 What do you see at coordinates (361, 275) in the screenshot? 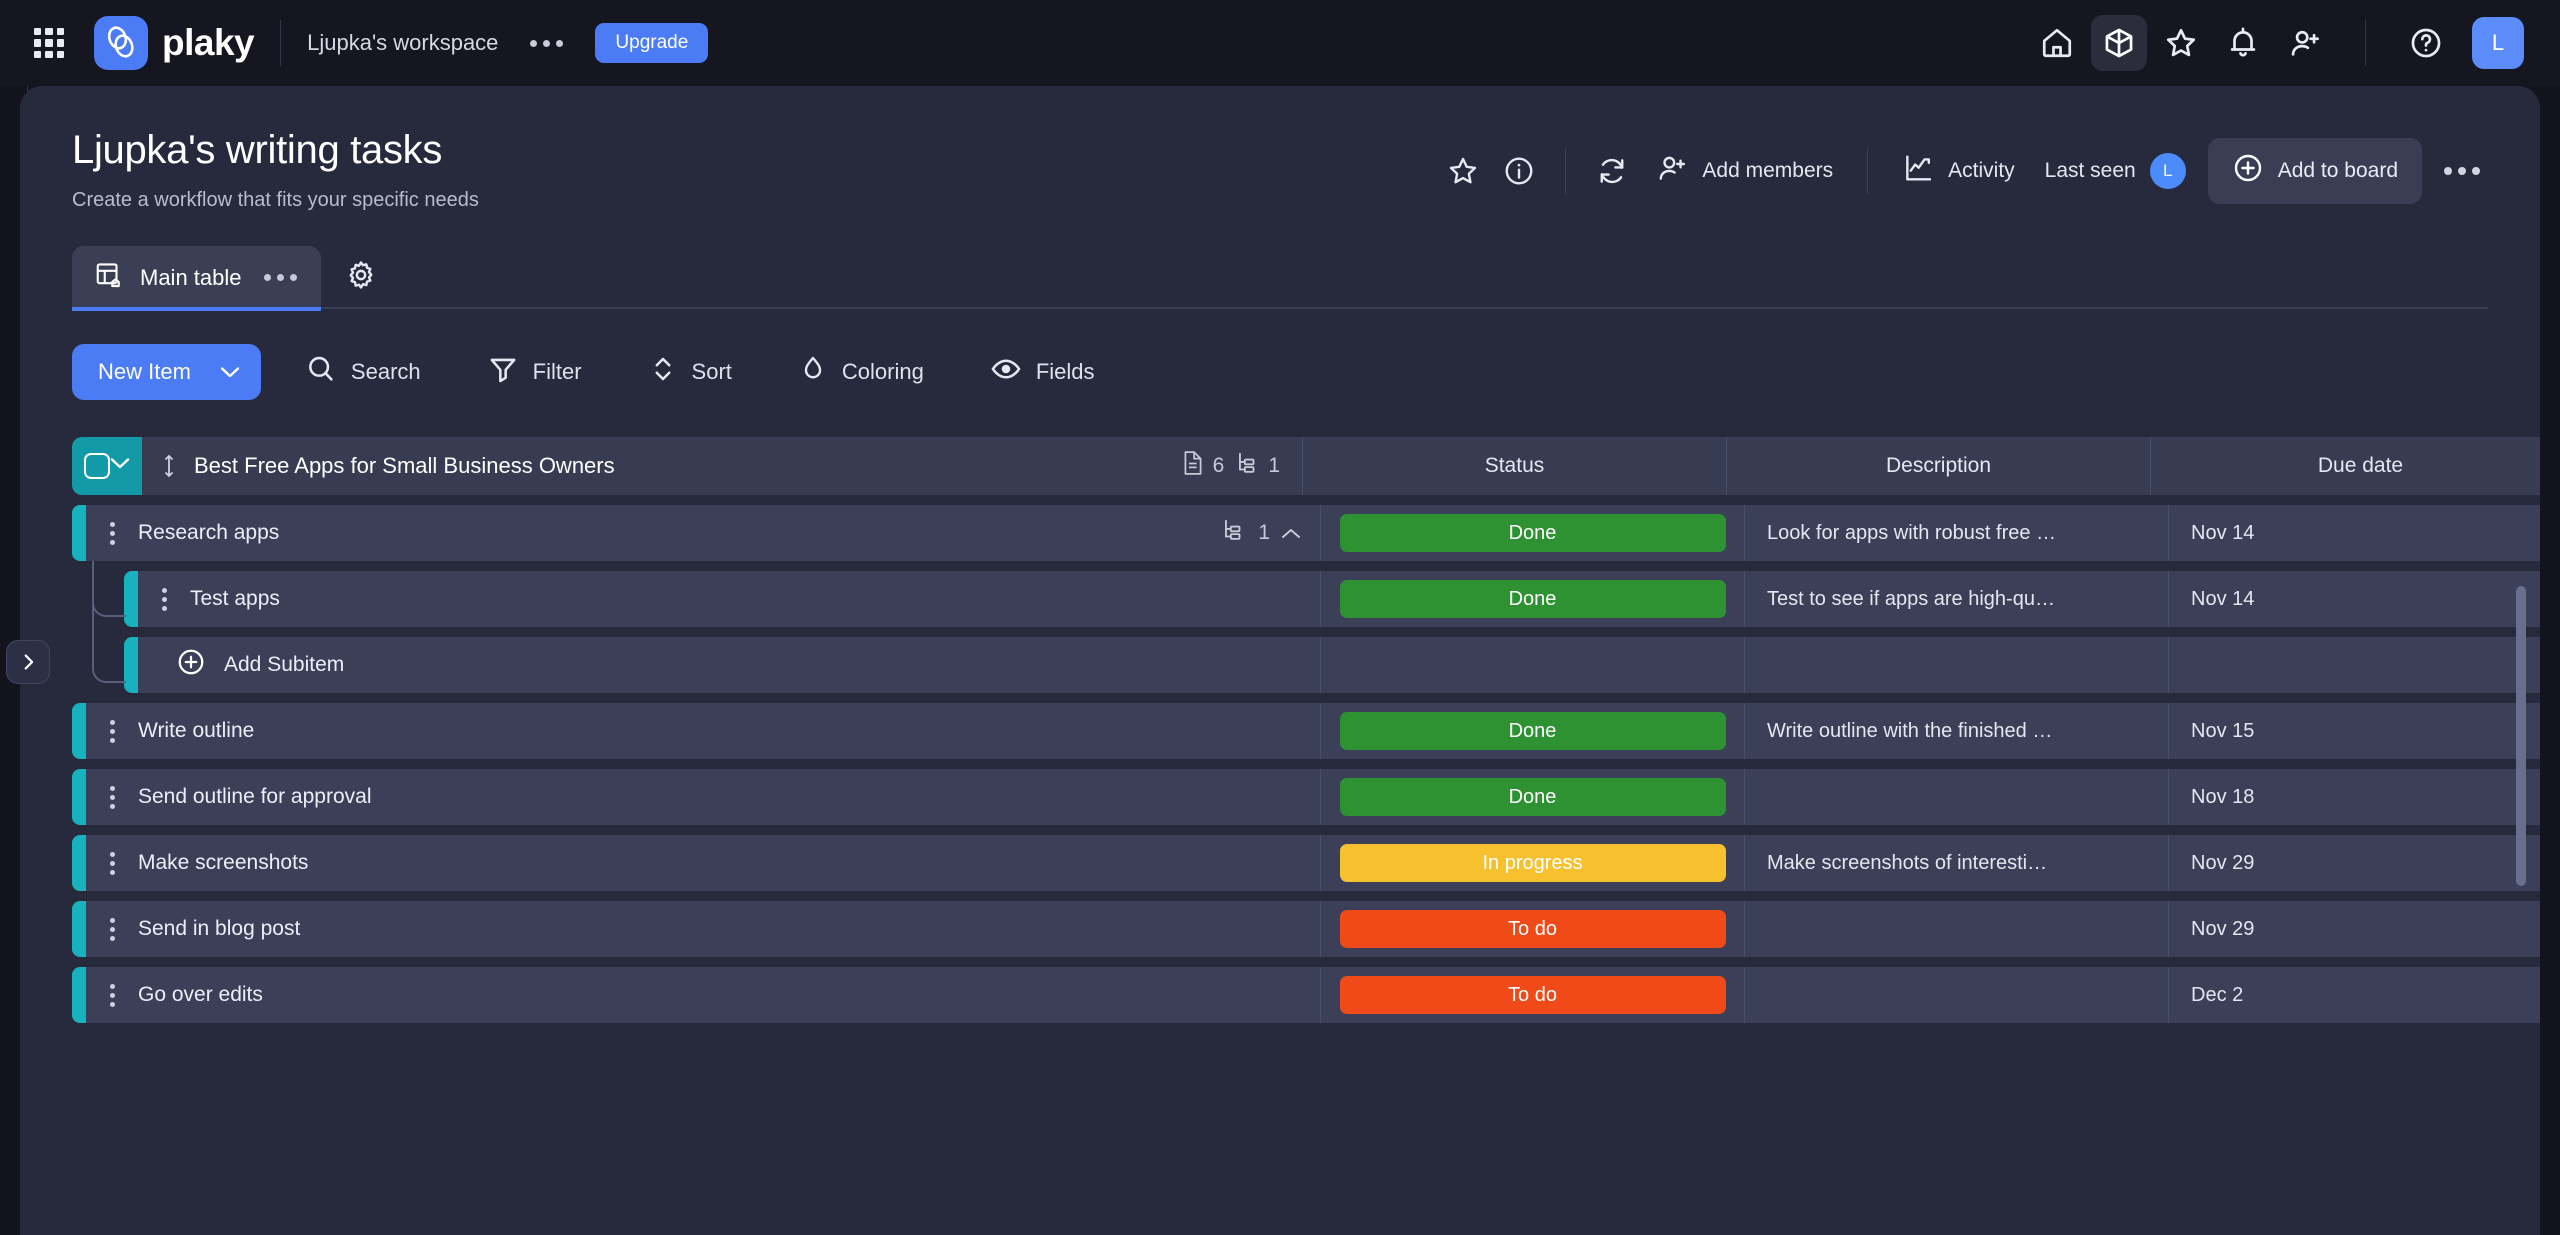
I see `board-settings-gear-icon` at bounding box center [361, 275].